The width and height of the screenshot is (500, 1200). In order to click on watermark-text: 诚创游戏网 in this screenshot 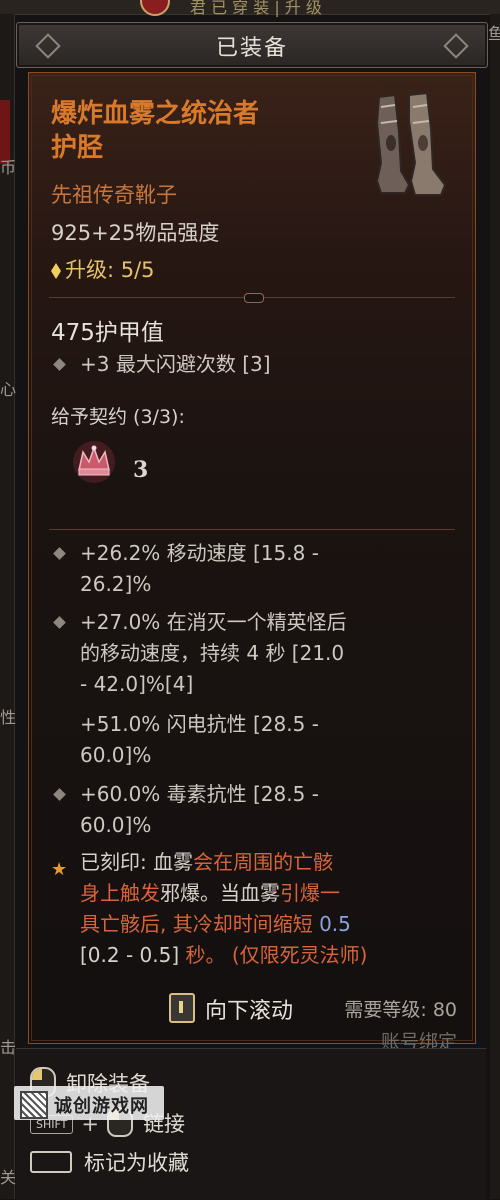, I will do `click(101, 1106)`.